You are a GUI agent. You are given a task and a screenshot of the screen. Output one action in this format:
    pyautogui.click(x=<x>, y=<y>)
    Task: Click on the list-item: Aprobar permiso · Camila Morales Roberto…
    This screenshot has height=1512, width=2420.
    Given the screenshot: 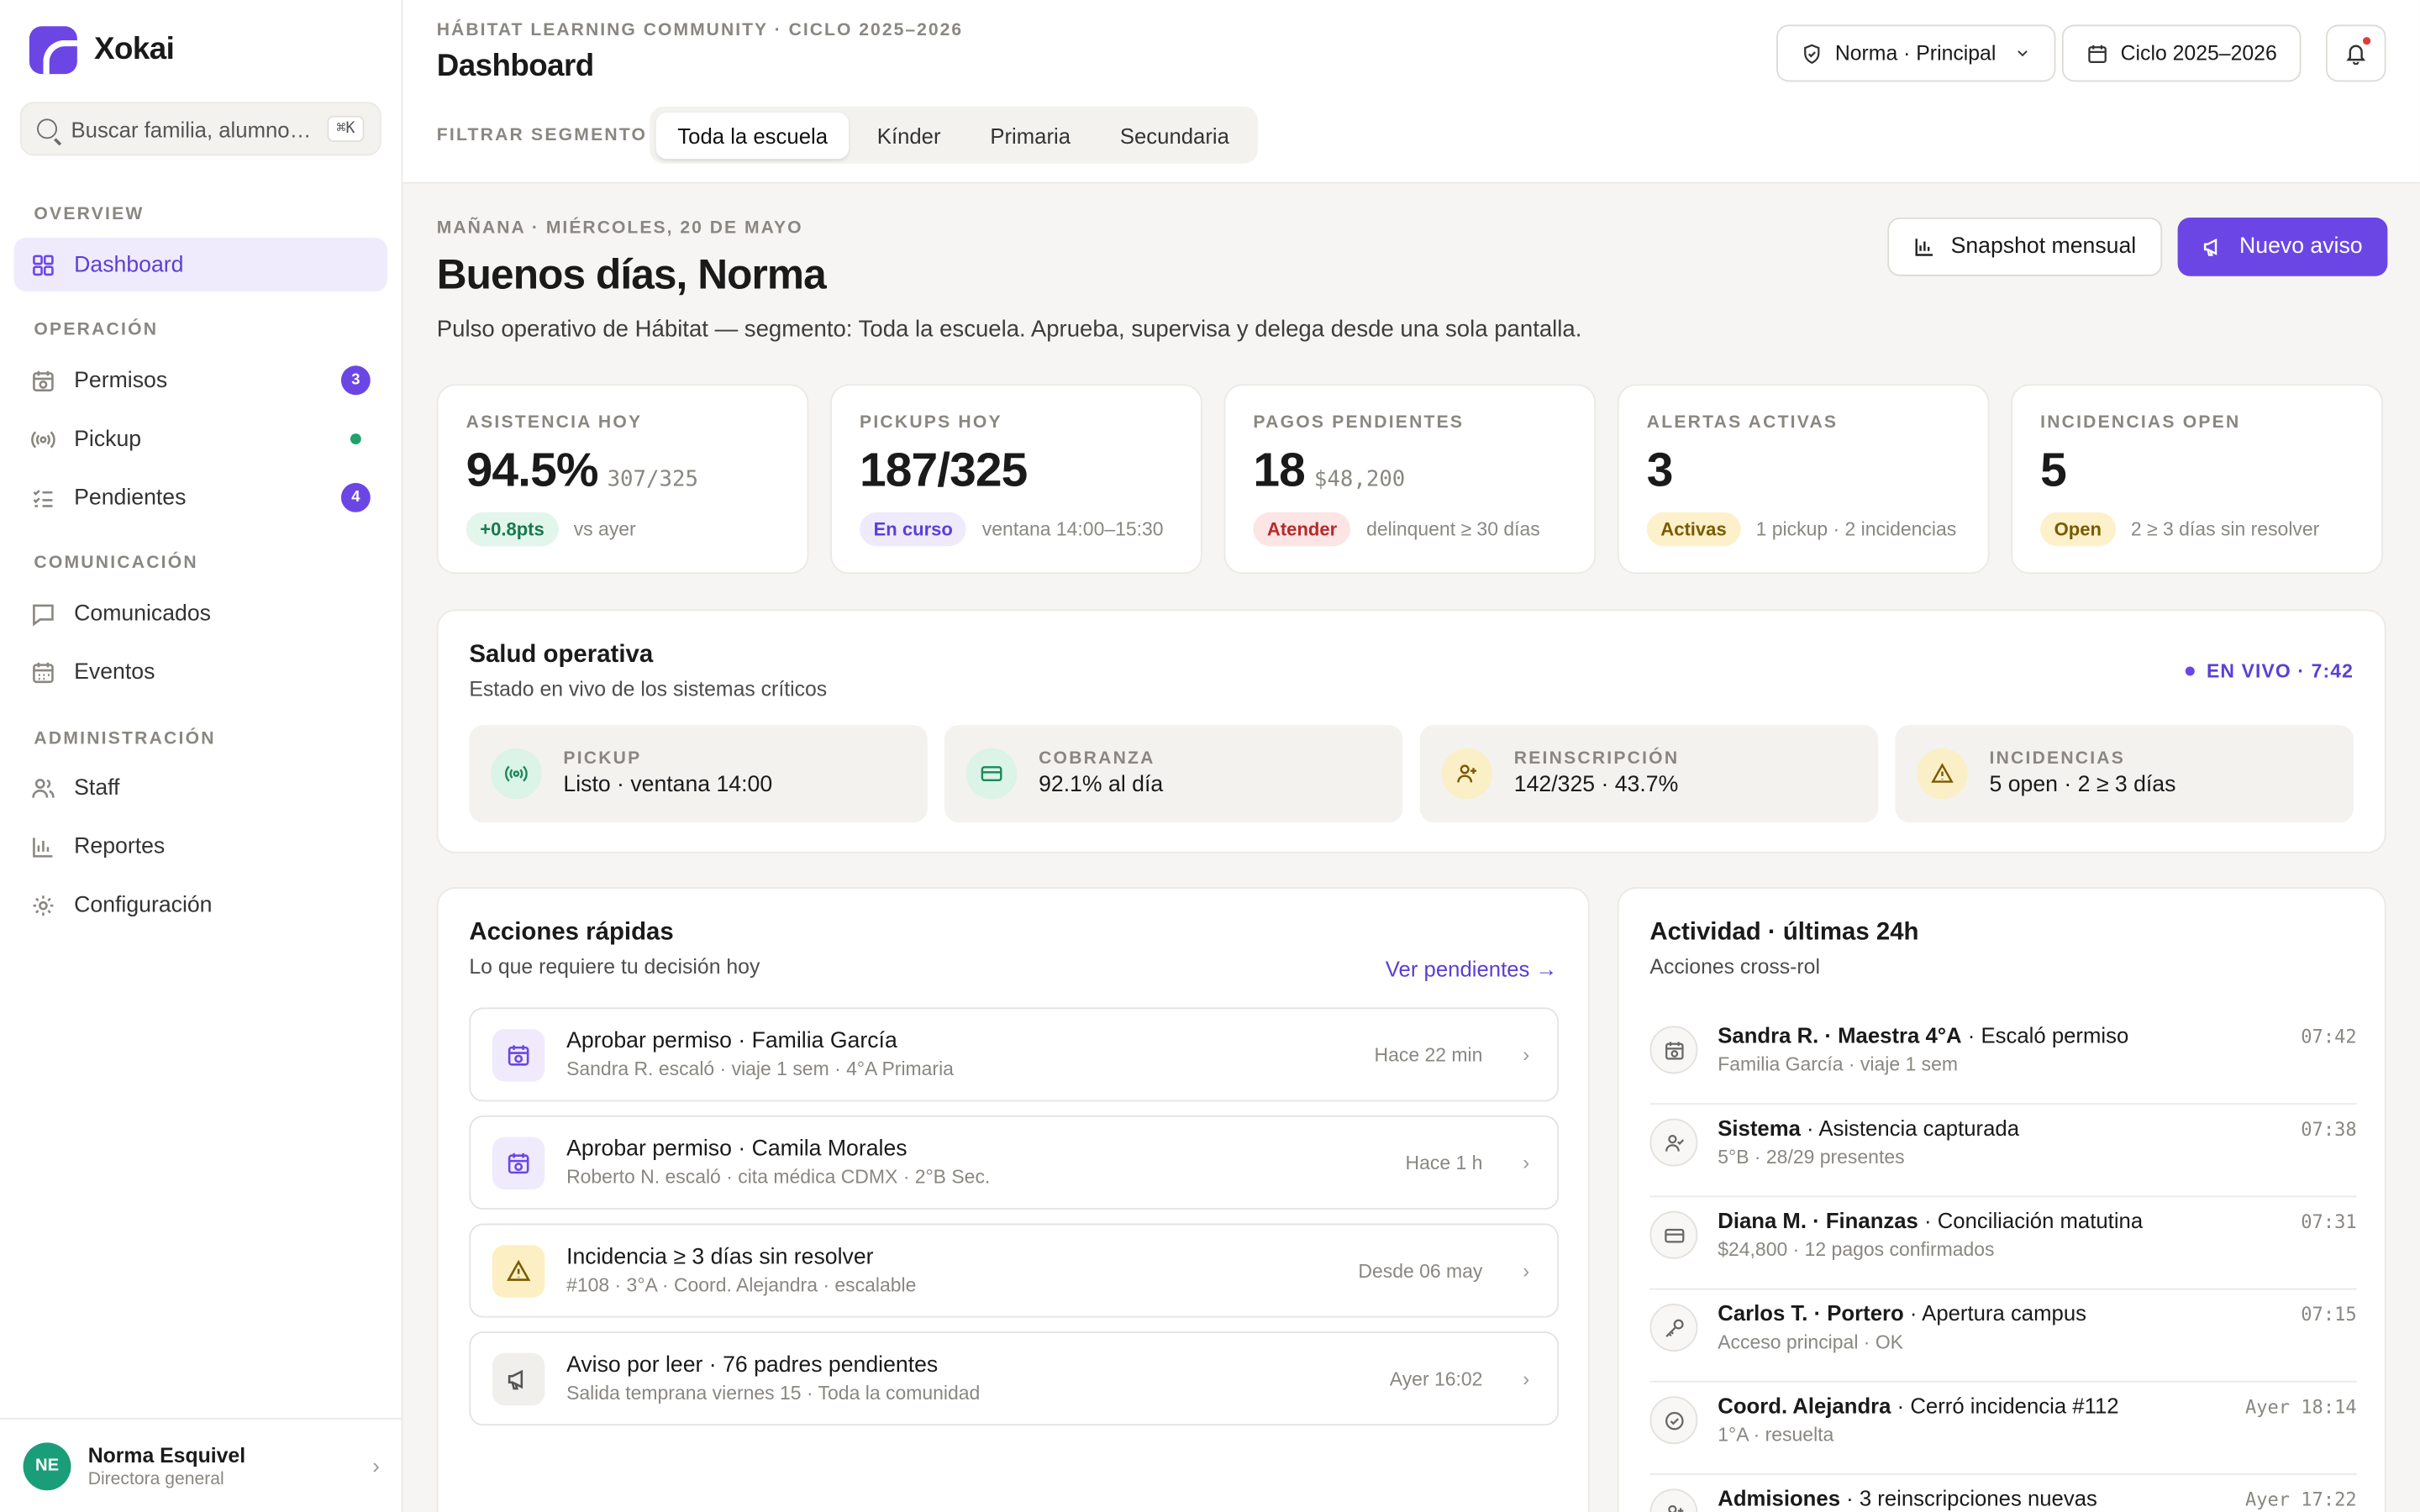 What is the action you would take?
    pyautogui.click(x=1015, y=1162)
    